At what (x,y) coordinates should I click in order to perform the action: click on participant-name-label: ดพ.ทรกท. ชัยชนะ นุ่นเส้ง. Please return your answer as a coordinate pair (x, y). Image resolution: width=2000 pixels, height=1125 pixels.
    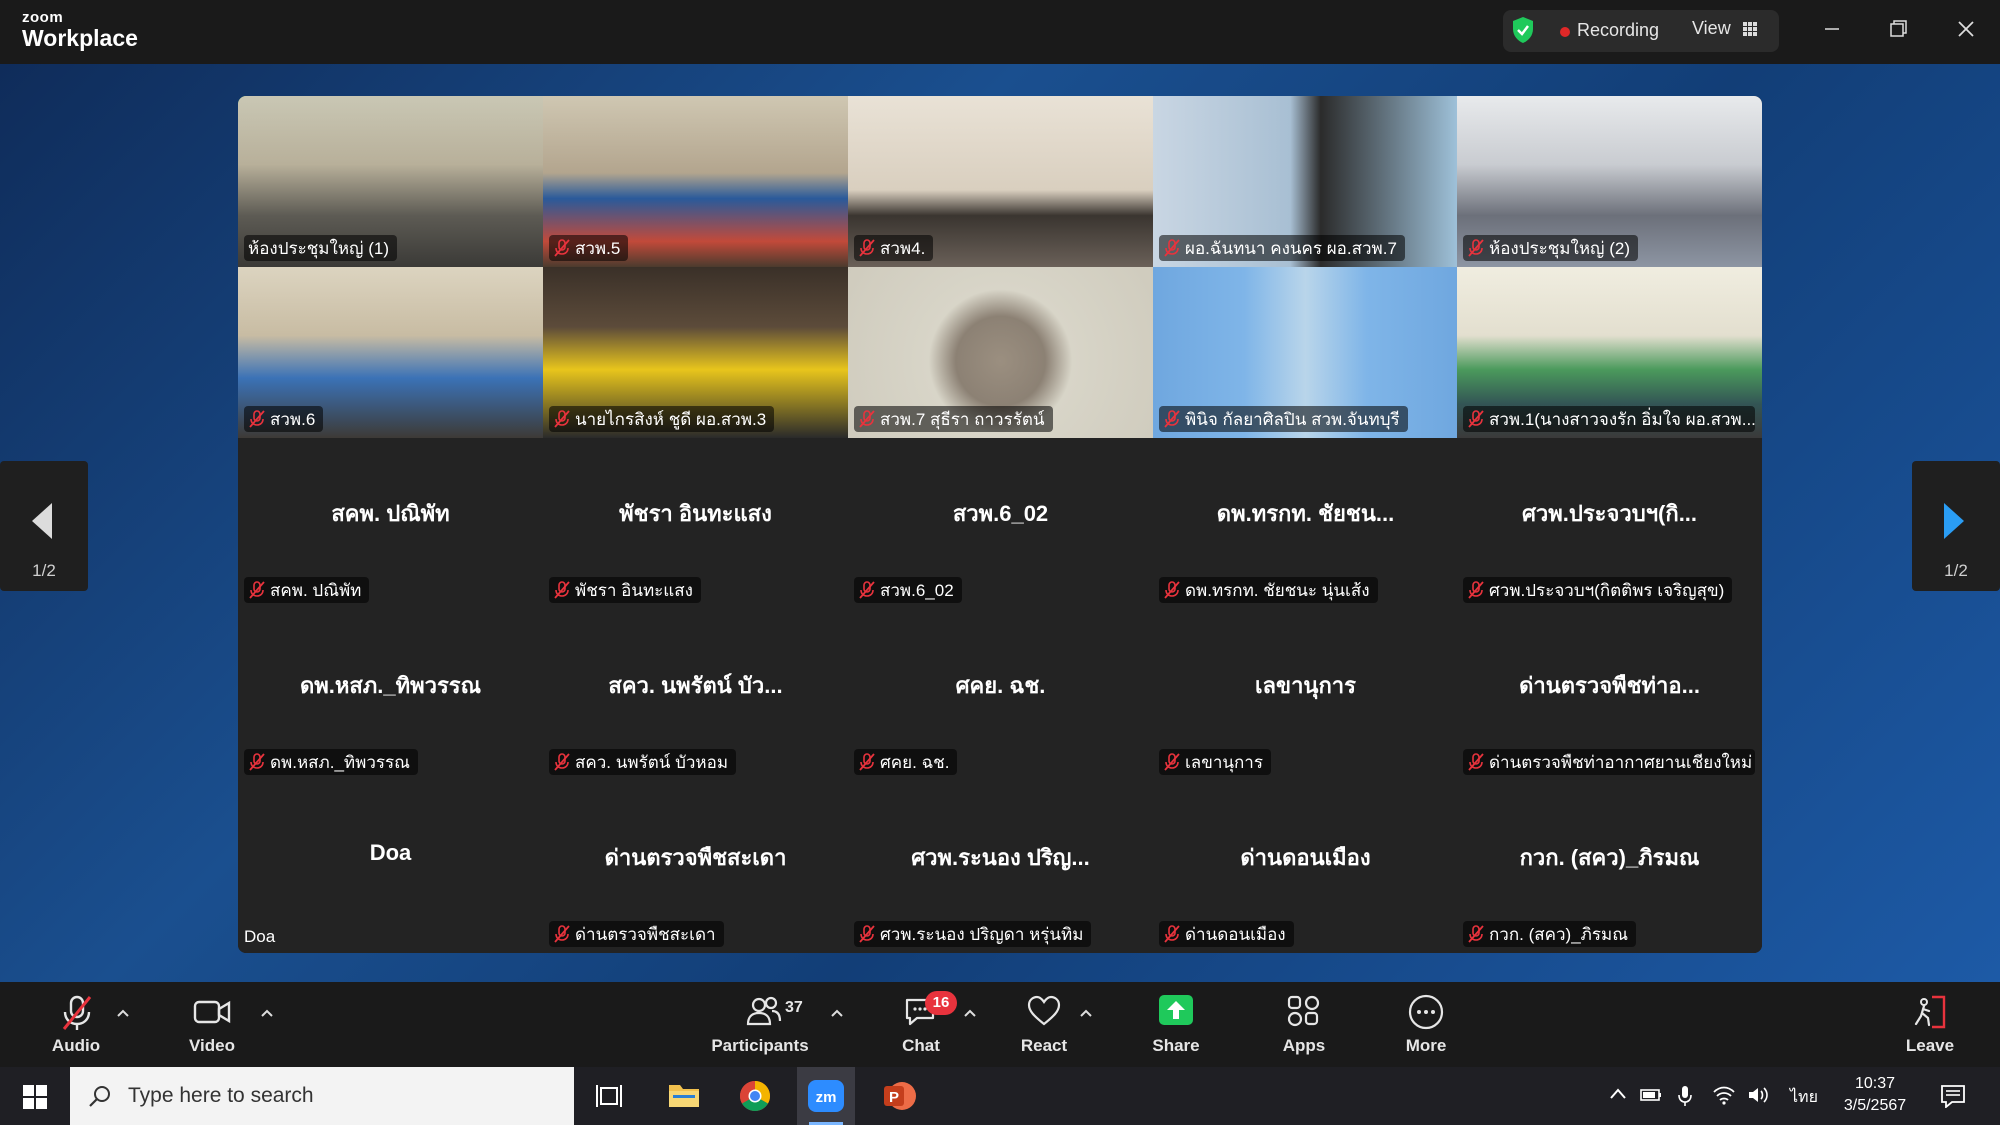
    Looking at the image, I should click on (1268, 590).